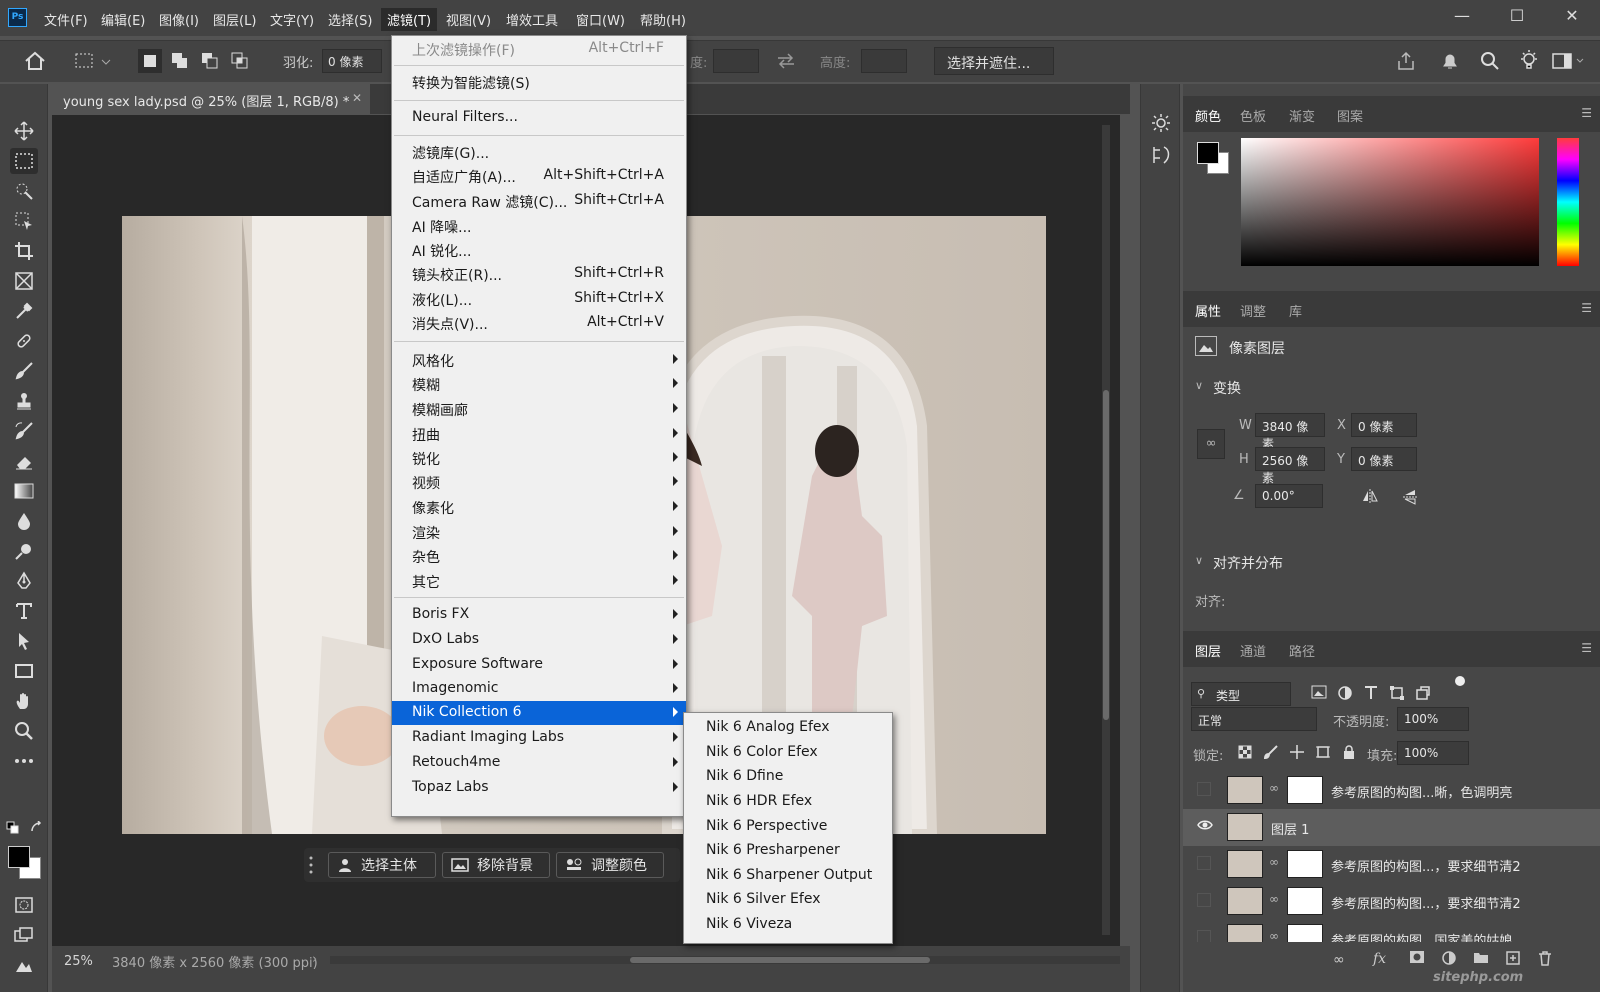  What do you see at coordinates (1253, 650) in the screenshot?
I see `tab-channels: 通道` at bounding box center [1253, 650].